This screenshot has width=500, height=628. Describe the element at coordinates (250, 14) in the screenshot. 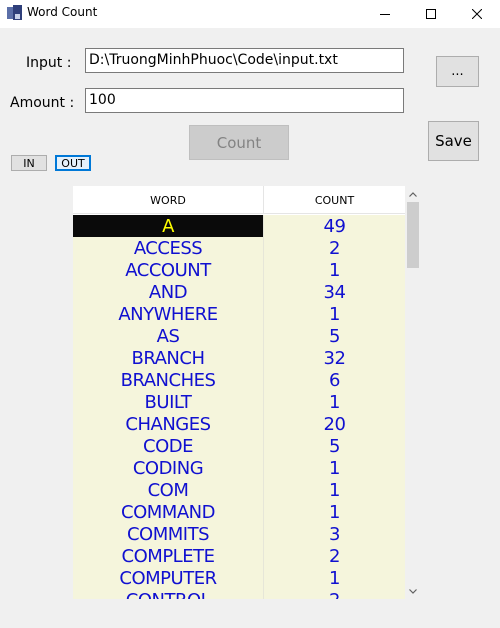

I see `title-bar: Word Count` at that location.